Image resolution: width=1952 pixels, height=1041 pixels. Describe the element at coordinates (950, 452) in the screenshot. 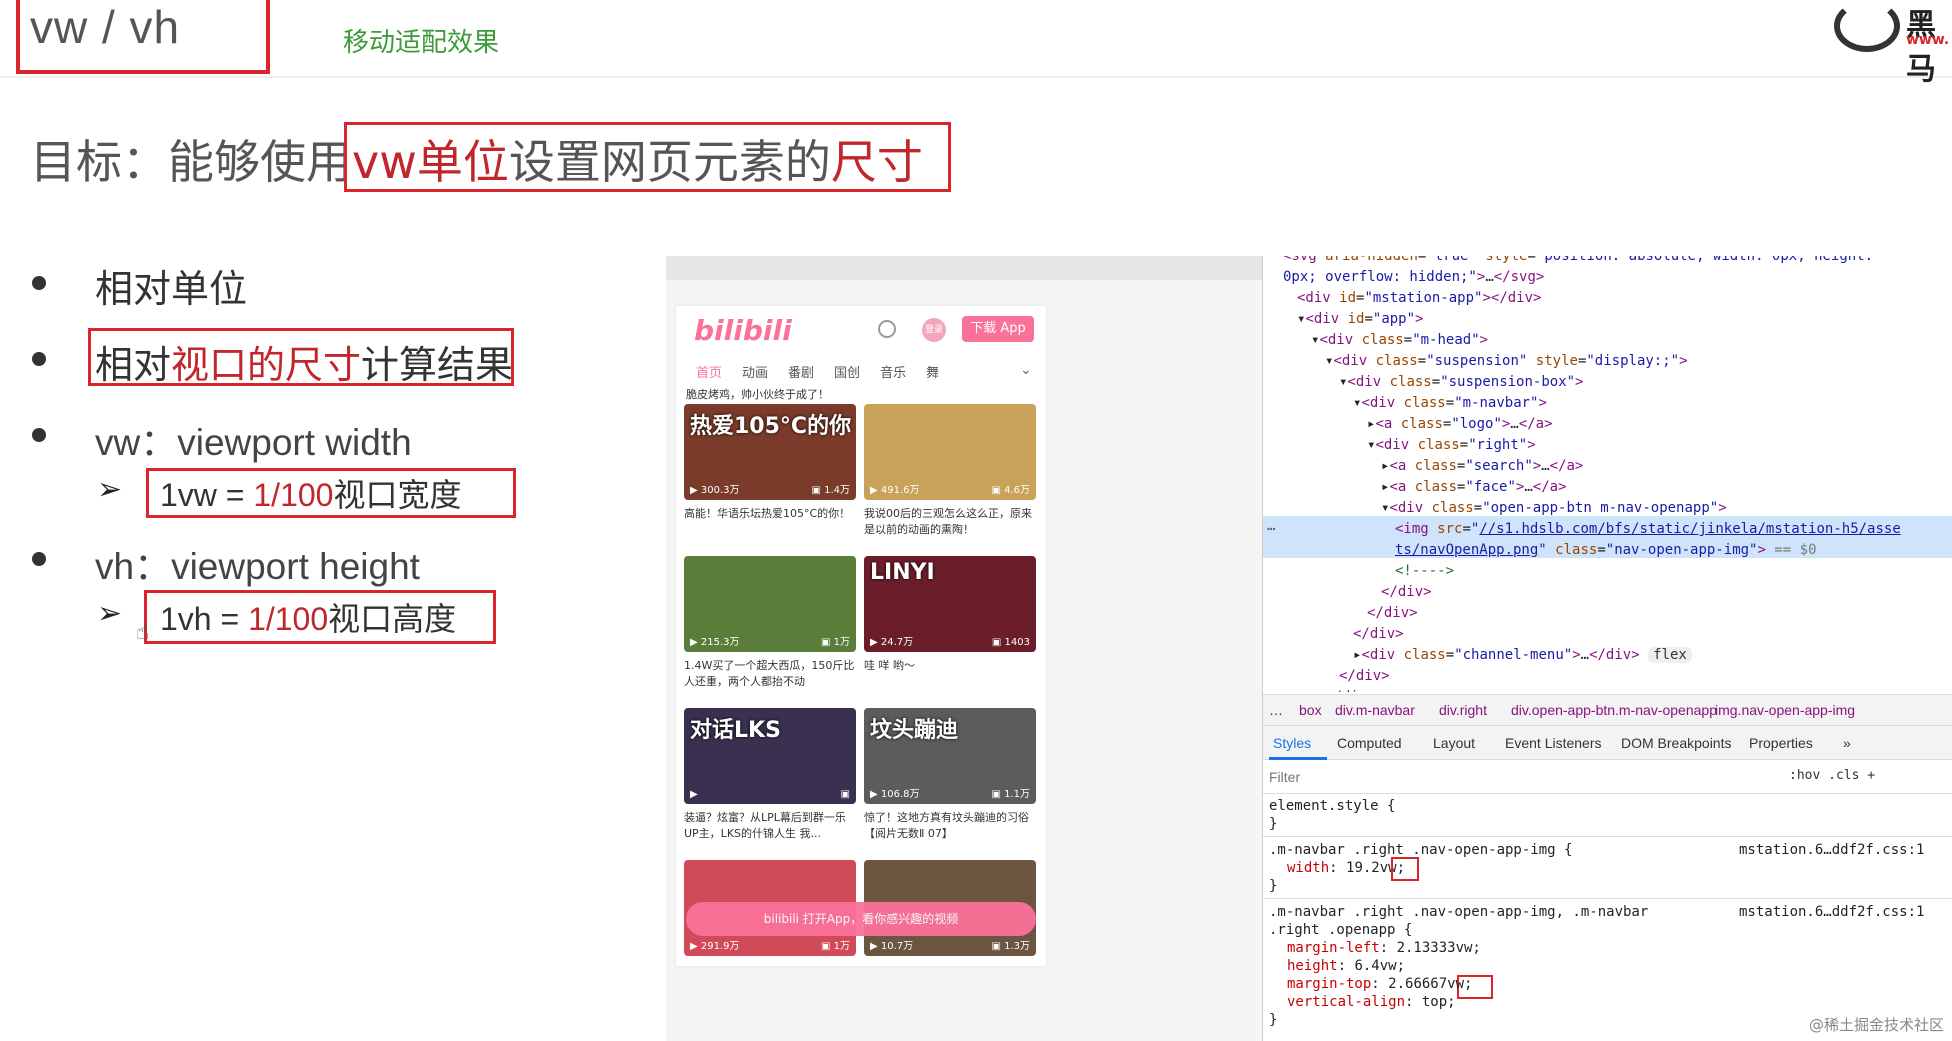

I see `video-thumbnail: ▶ 491.6万 ▣ 4.6万` at that location.